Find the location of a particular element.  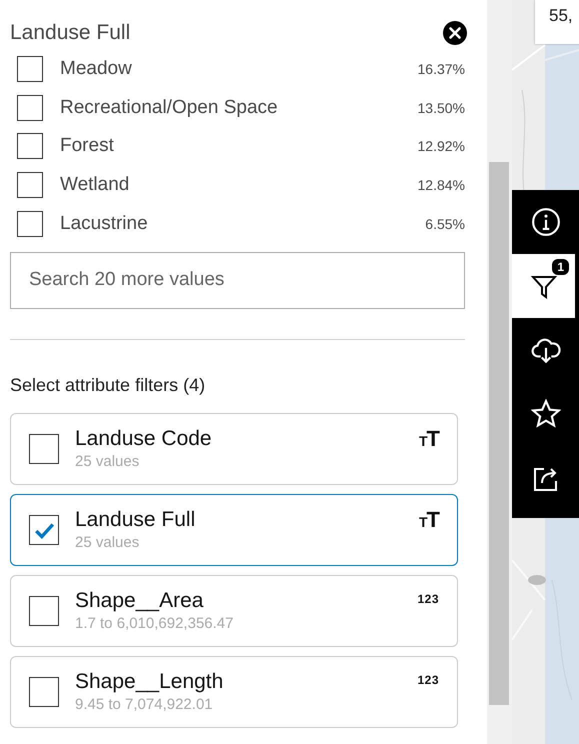

panel-title: Landuse Full is located at coordinates (70, 33).